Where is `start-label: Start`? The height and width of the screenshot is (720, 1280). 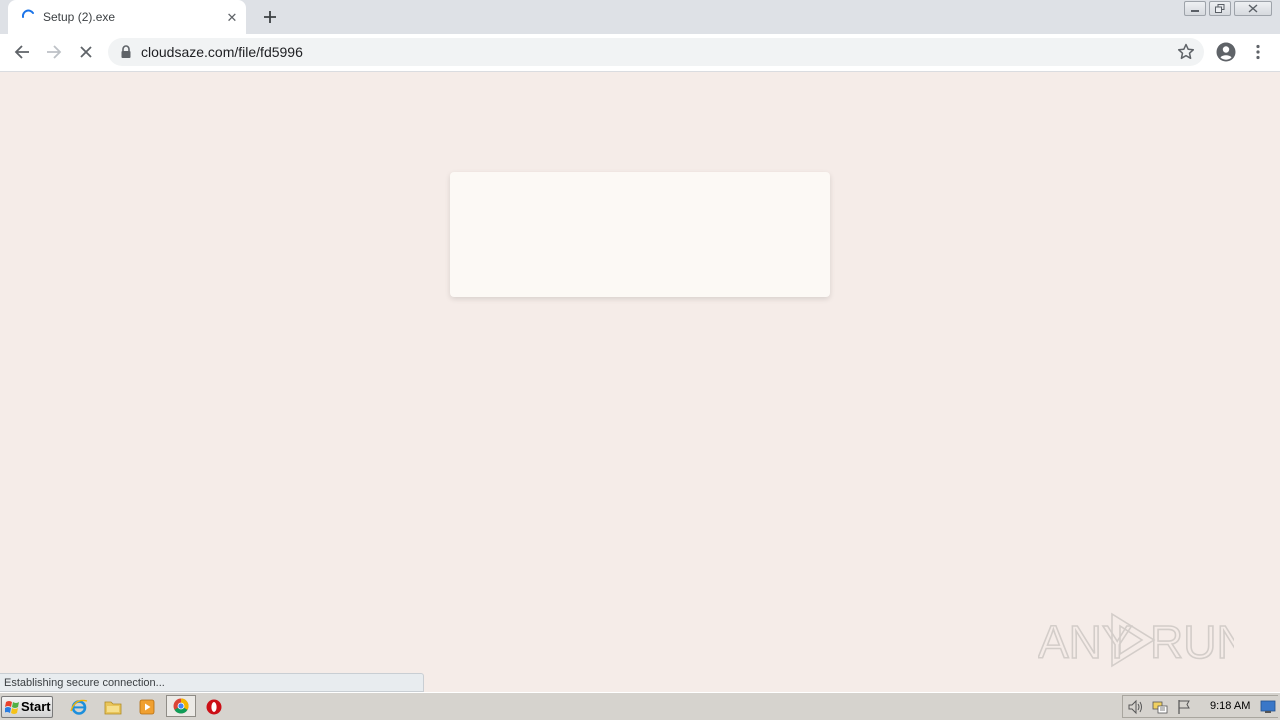
start-label: Start is located at coordinates (36, 706).